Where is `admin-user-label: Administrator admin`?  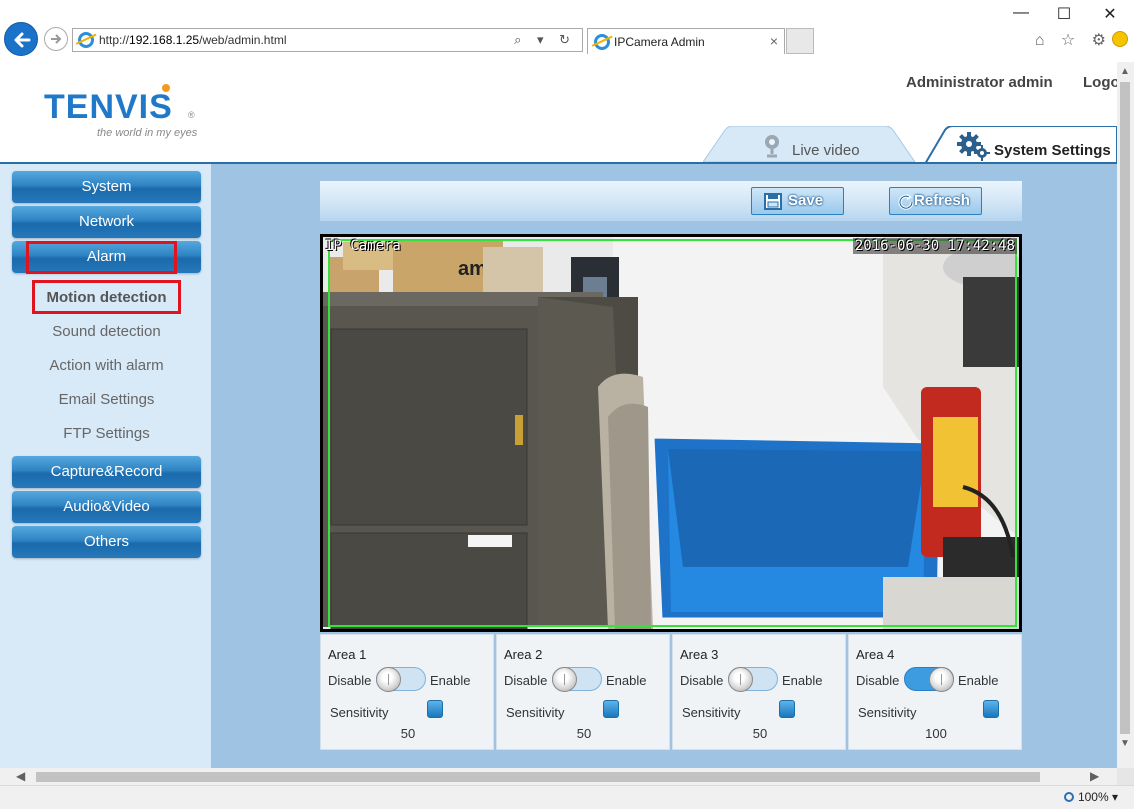 admin-user-label: Administrator admin is located at coordinates (979, 82).